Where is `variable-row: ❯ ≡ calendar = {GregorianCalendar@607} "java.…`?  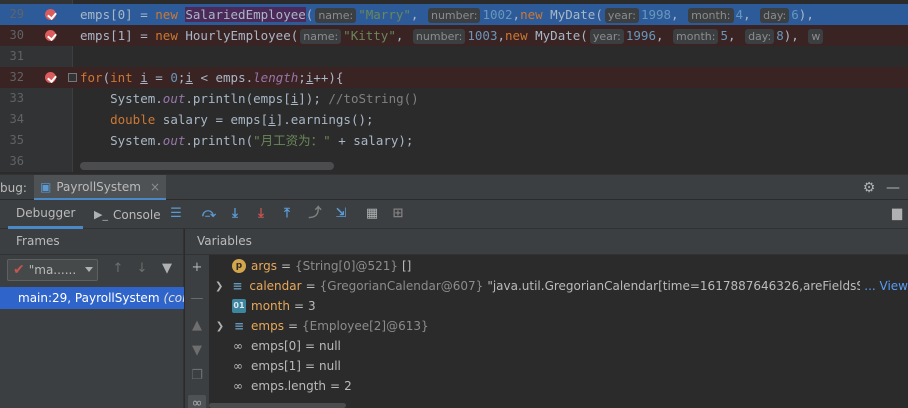
variable-row: ❯ ≡ calendar = {GregorianCalendar@607} "java.… is located at coordinates (558, 286).